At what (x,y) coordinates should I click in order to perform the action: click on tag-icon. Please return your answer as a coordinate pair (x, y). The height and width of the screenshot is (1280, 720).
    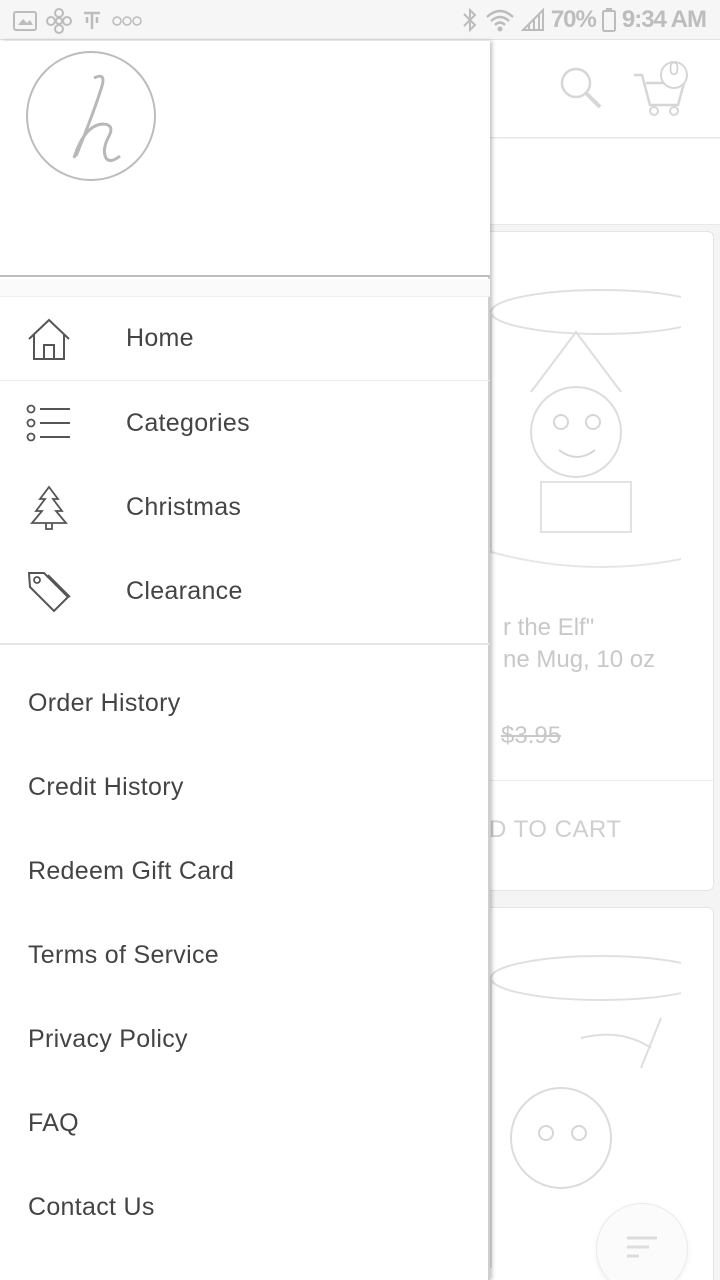
    Looking at the image, I should click on (49, 592).